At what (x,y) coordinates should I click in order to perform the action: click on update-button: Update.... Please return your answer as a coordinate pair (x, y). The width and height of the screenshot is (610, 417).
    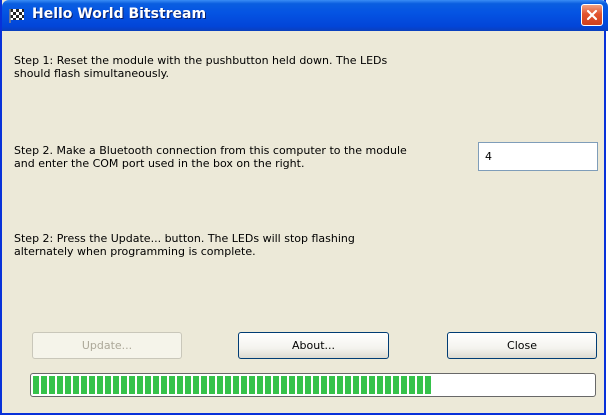
    Looking at the image, I should click on (107, 345).